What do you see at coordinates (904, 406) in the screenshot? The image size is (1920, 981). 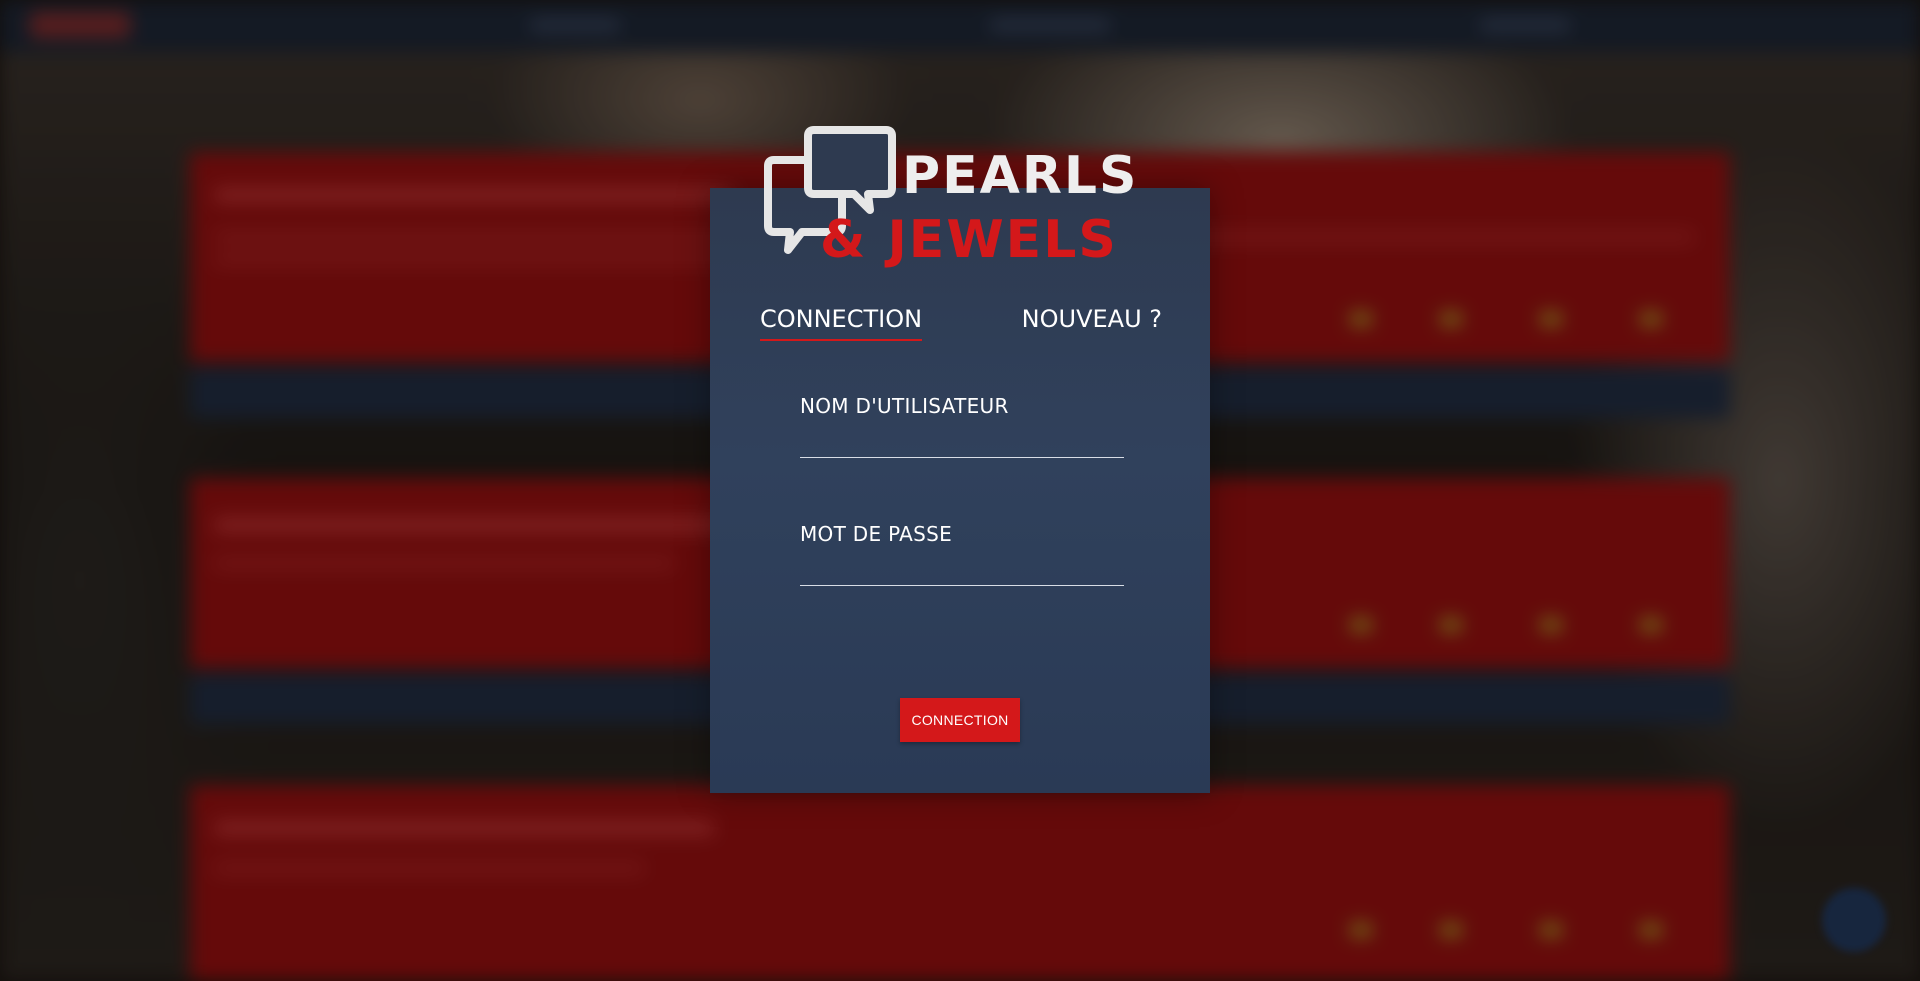 I see `username-label: NOM D'UTILISATEUR` at bounding box center [904, 406].